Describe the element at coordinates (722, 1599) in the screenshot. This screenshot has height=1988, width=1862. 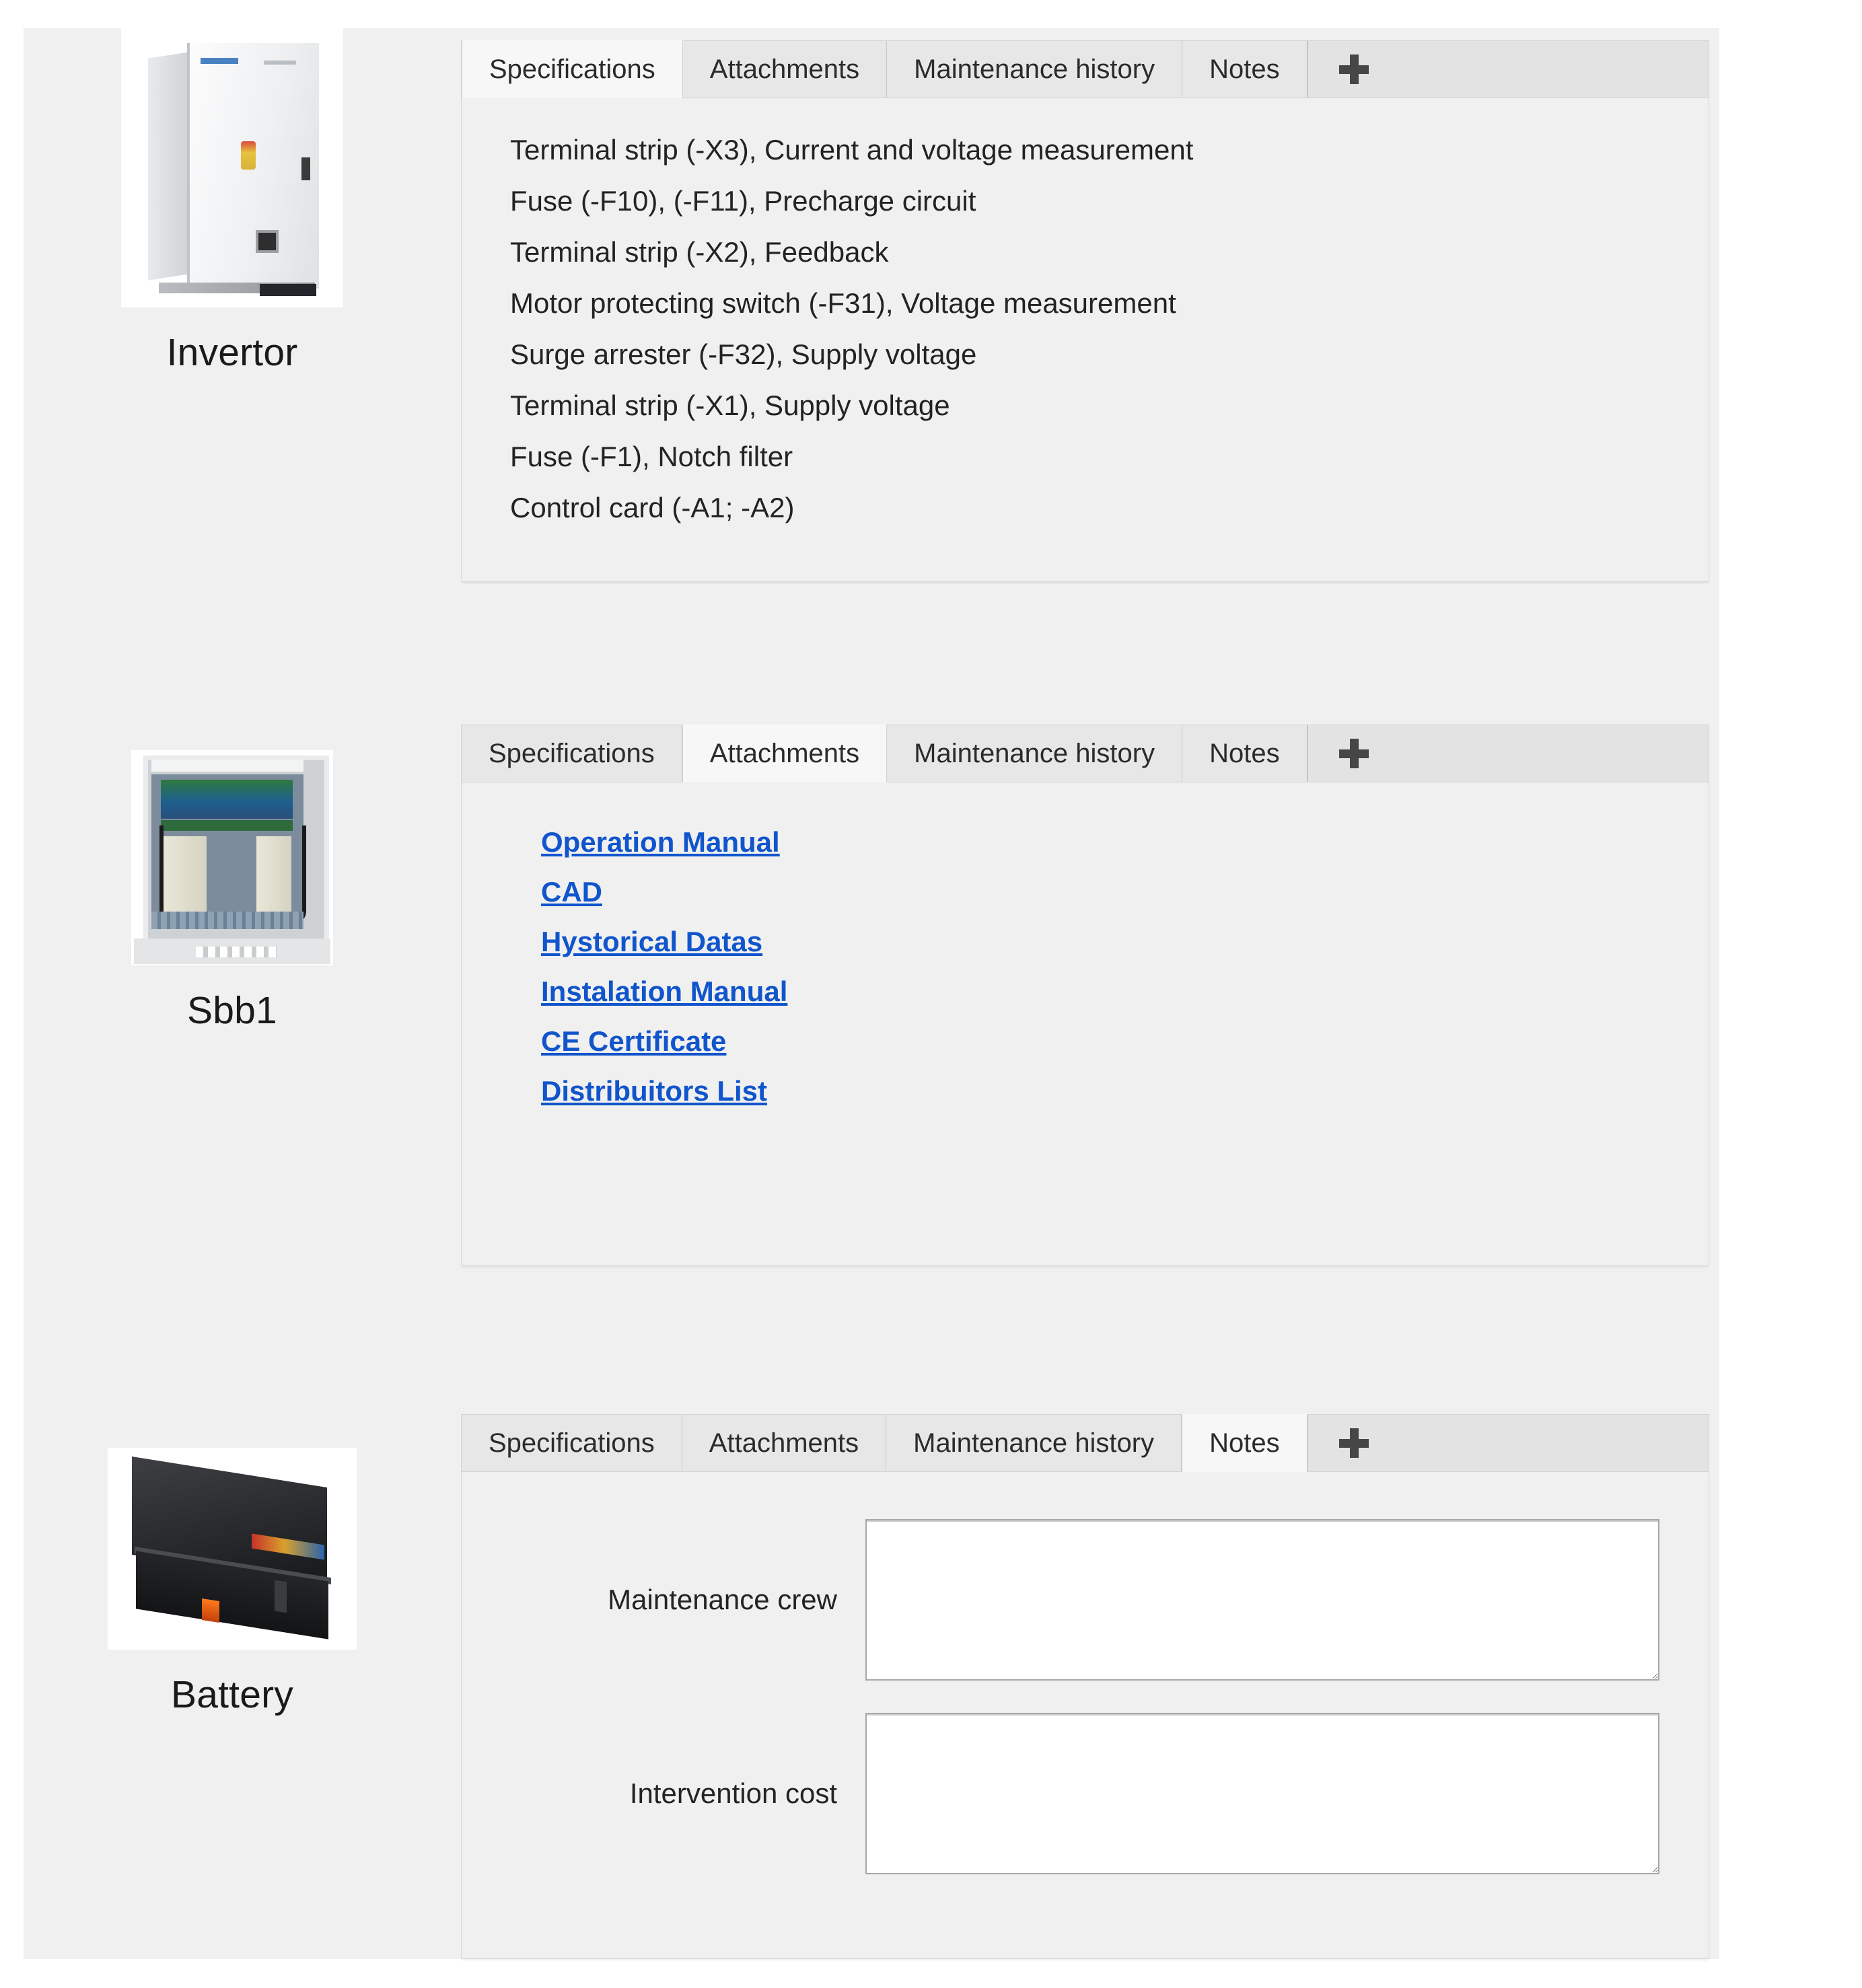
I see `maintenance-crew-label: Maintenance crew` at that location.